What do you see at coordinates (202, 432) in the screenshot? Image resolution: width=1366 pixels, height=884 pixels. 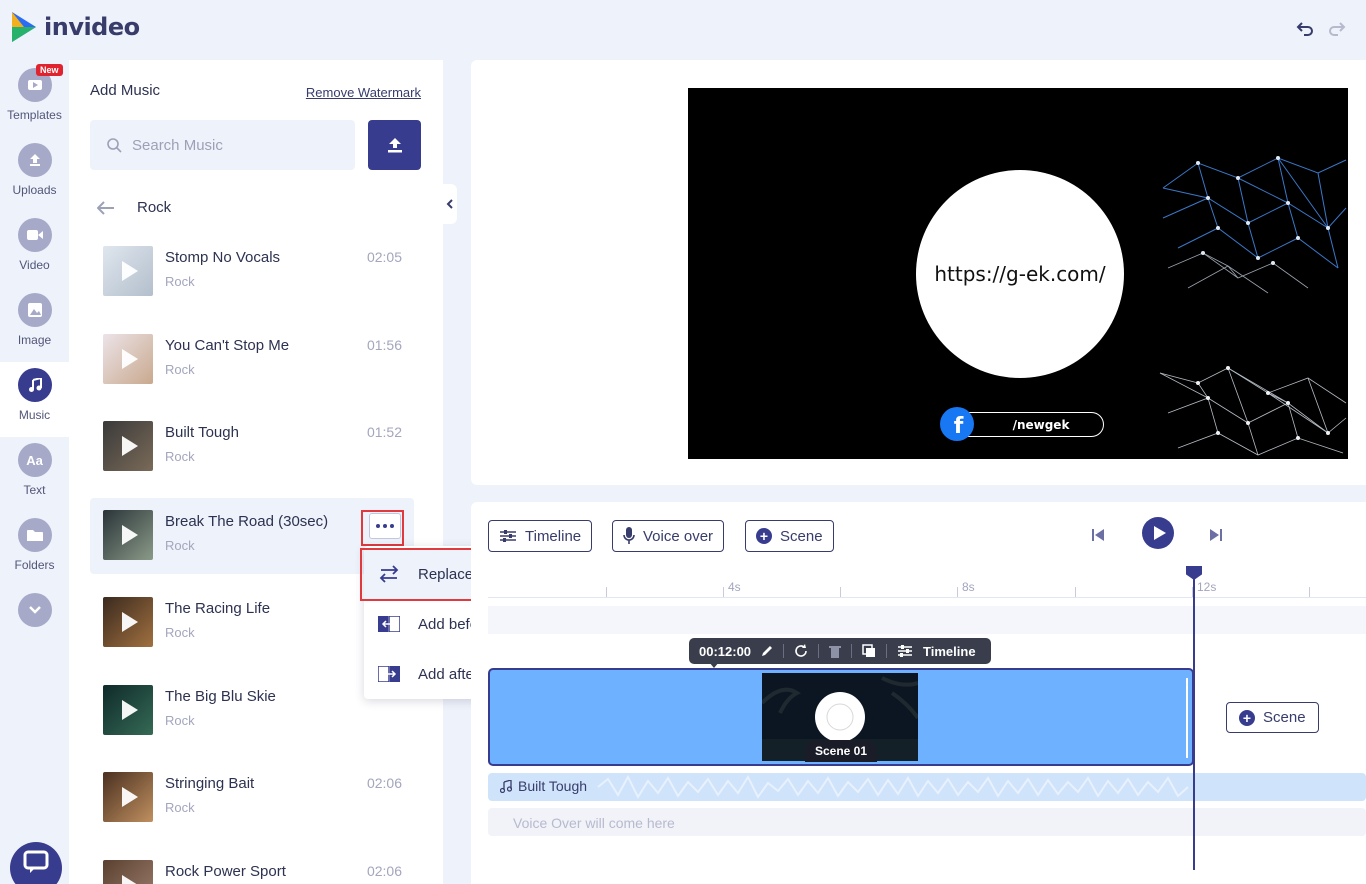 I see `track-name: Built Tough` at bounding box center [202, 432].